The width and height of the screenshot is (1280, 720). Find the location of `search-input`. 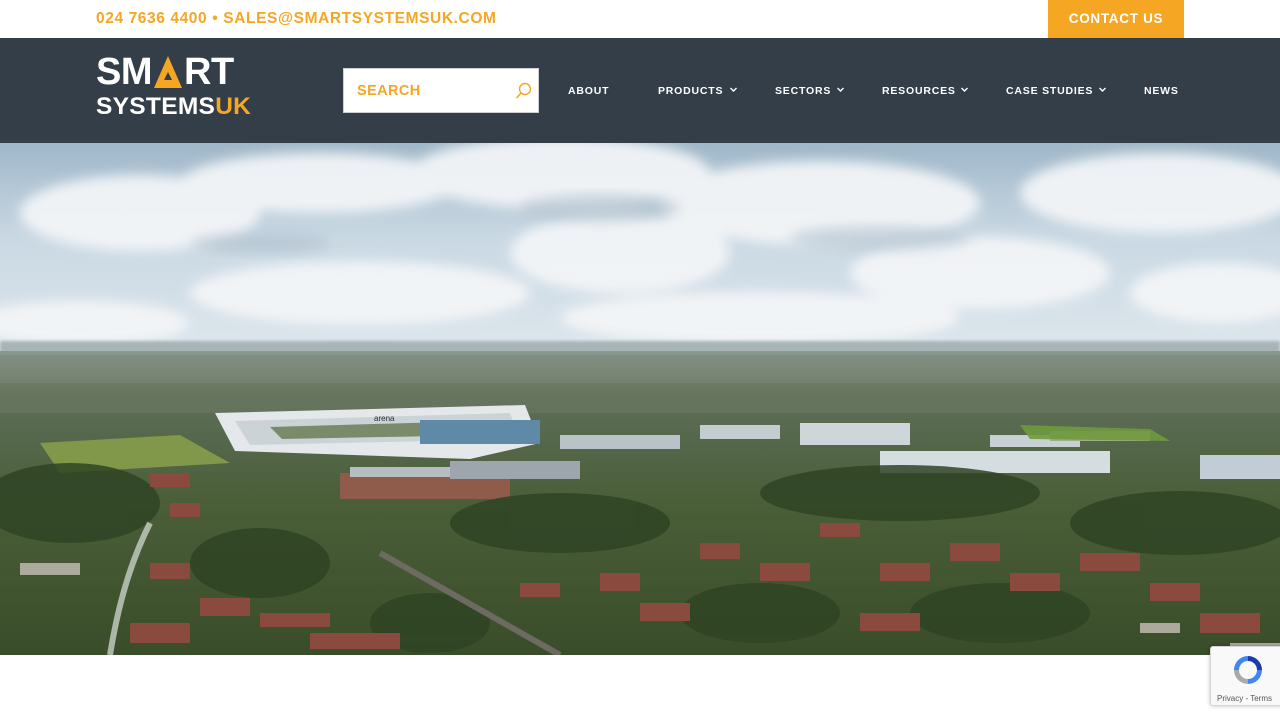

search-input is located at coordinates (424, 90).